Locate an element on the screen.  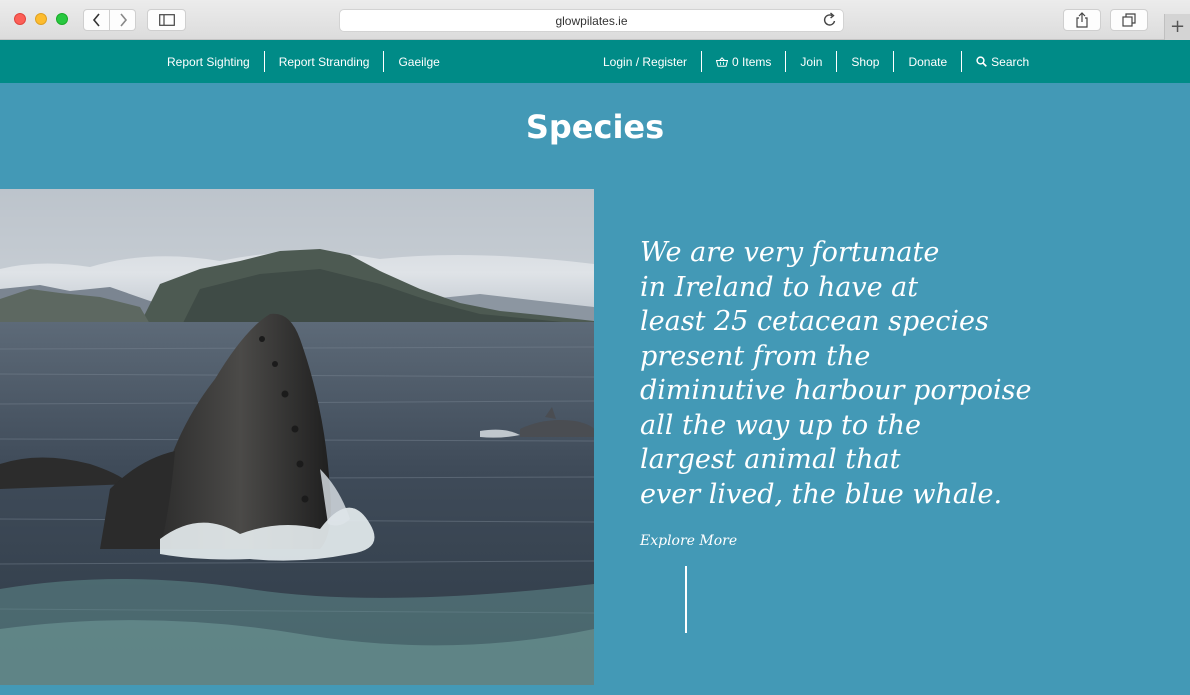
explore-more-link: Explore More is located at coordinates (688, 541).